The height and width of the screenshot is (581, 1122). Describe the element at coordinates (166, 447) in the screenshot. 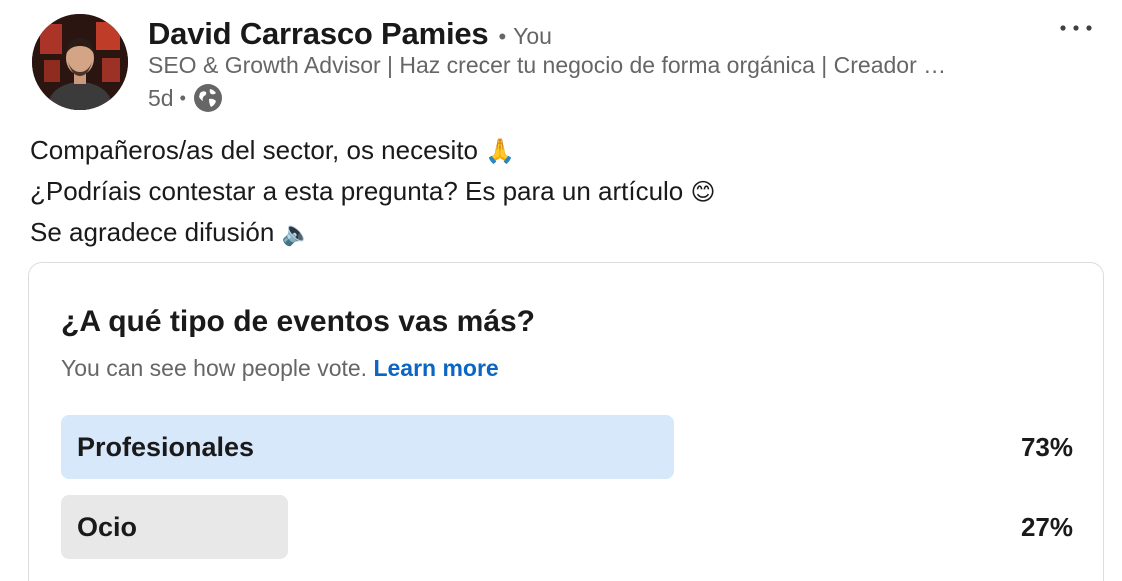

I see `poll-option-label: Profesionales` at that location.